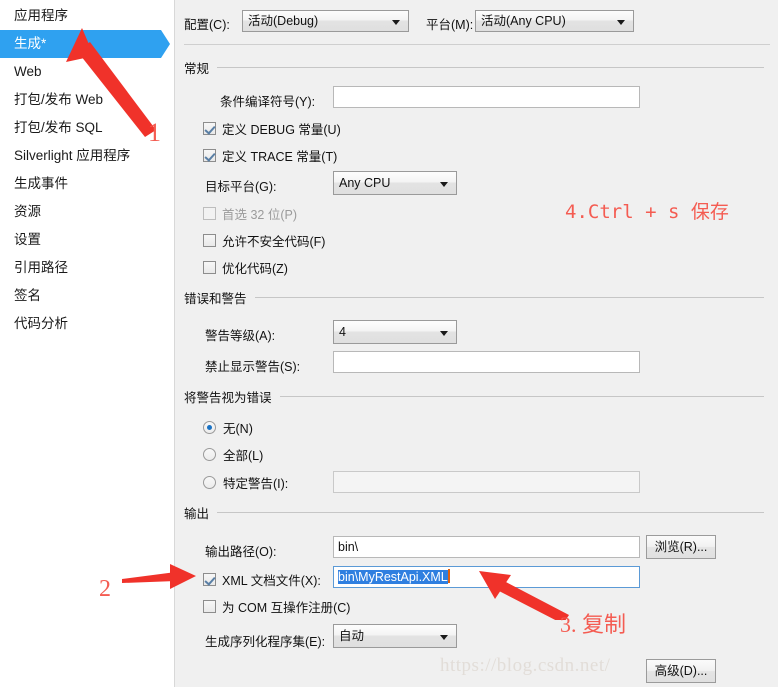 The height and width of the screenshot is (687, 778). Describe the element at coordinates (87, 324) in the screenshot. I see `sidebar-item-code-analysis: 代码分析` at that location.